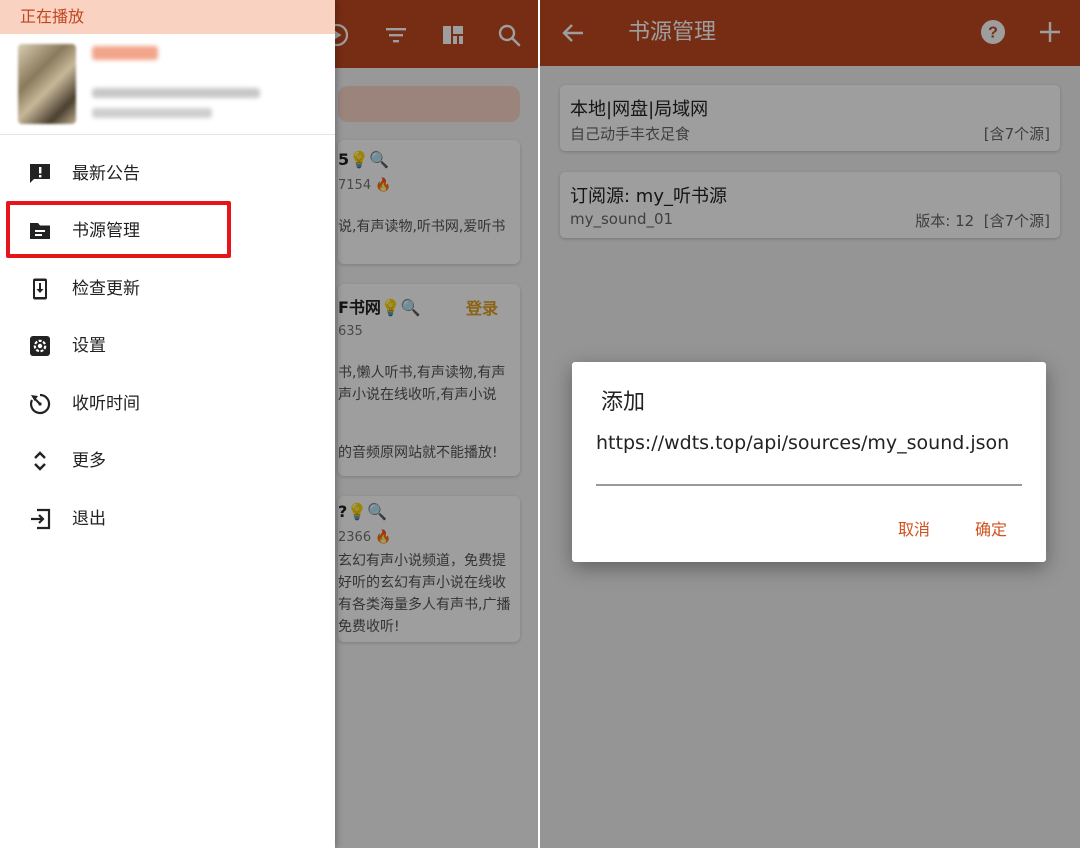 This screenshot has height=848, width=1080. I want to click on exit-icon, so click(41, 519).